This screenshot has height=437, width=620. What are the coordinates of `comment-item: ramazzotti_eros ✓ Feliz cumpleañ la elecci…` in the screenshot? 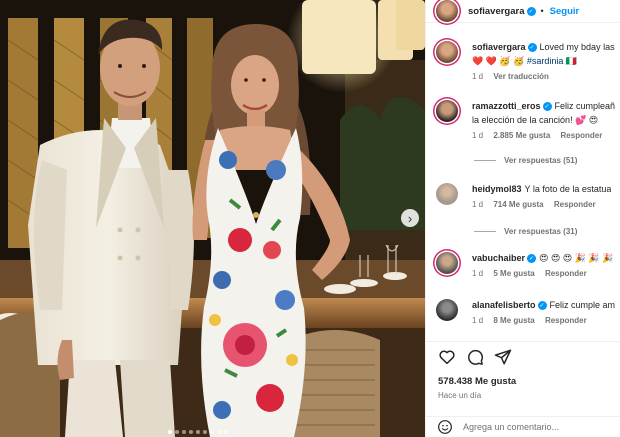 It's located at (528, 121).